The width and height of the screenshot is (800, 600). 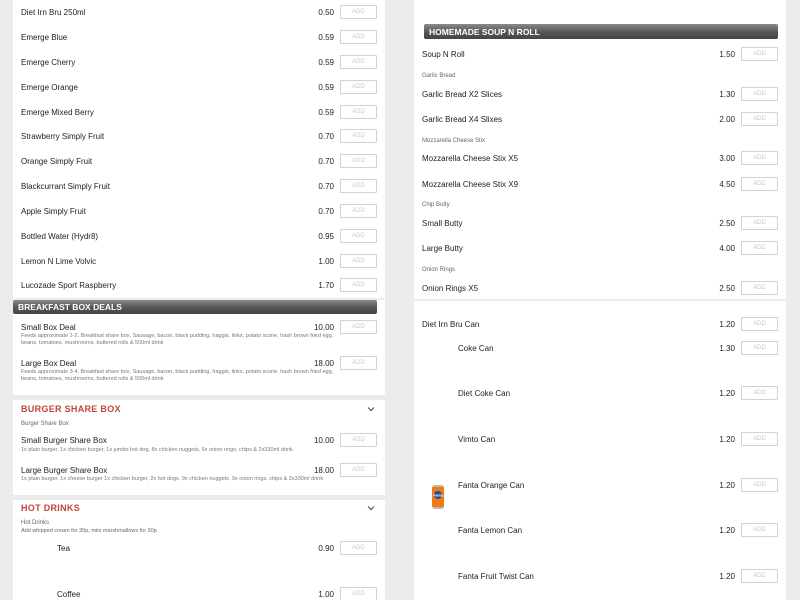 What do you see at coordinates (199, 161) in the screenshot?
I see `menu-item: Orange Simply Fruit 0.70 ADD` at bounding box center [199, 161].